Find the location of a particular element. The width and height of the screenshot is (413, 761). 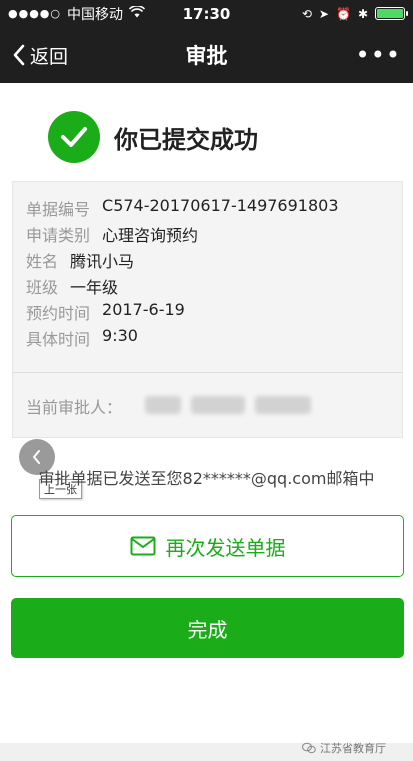

divider is located at coordinates (207, 372).